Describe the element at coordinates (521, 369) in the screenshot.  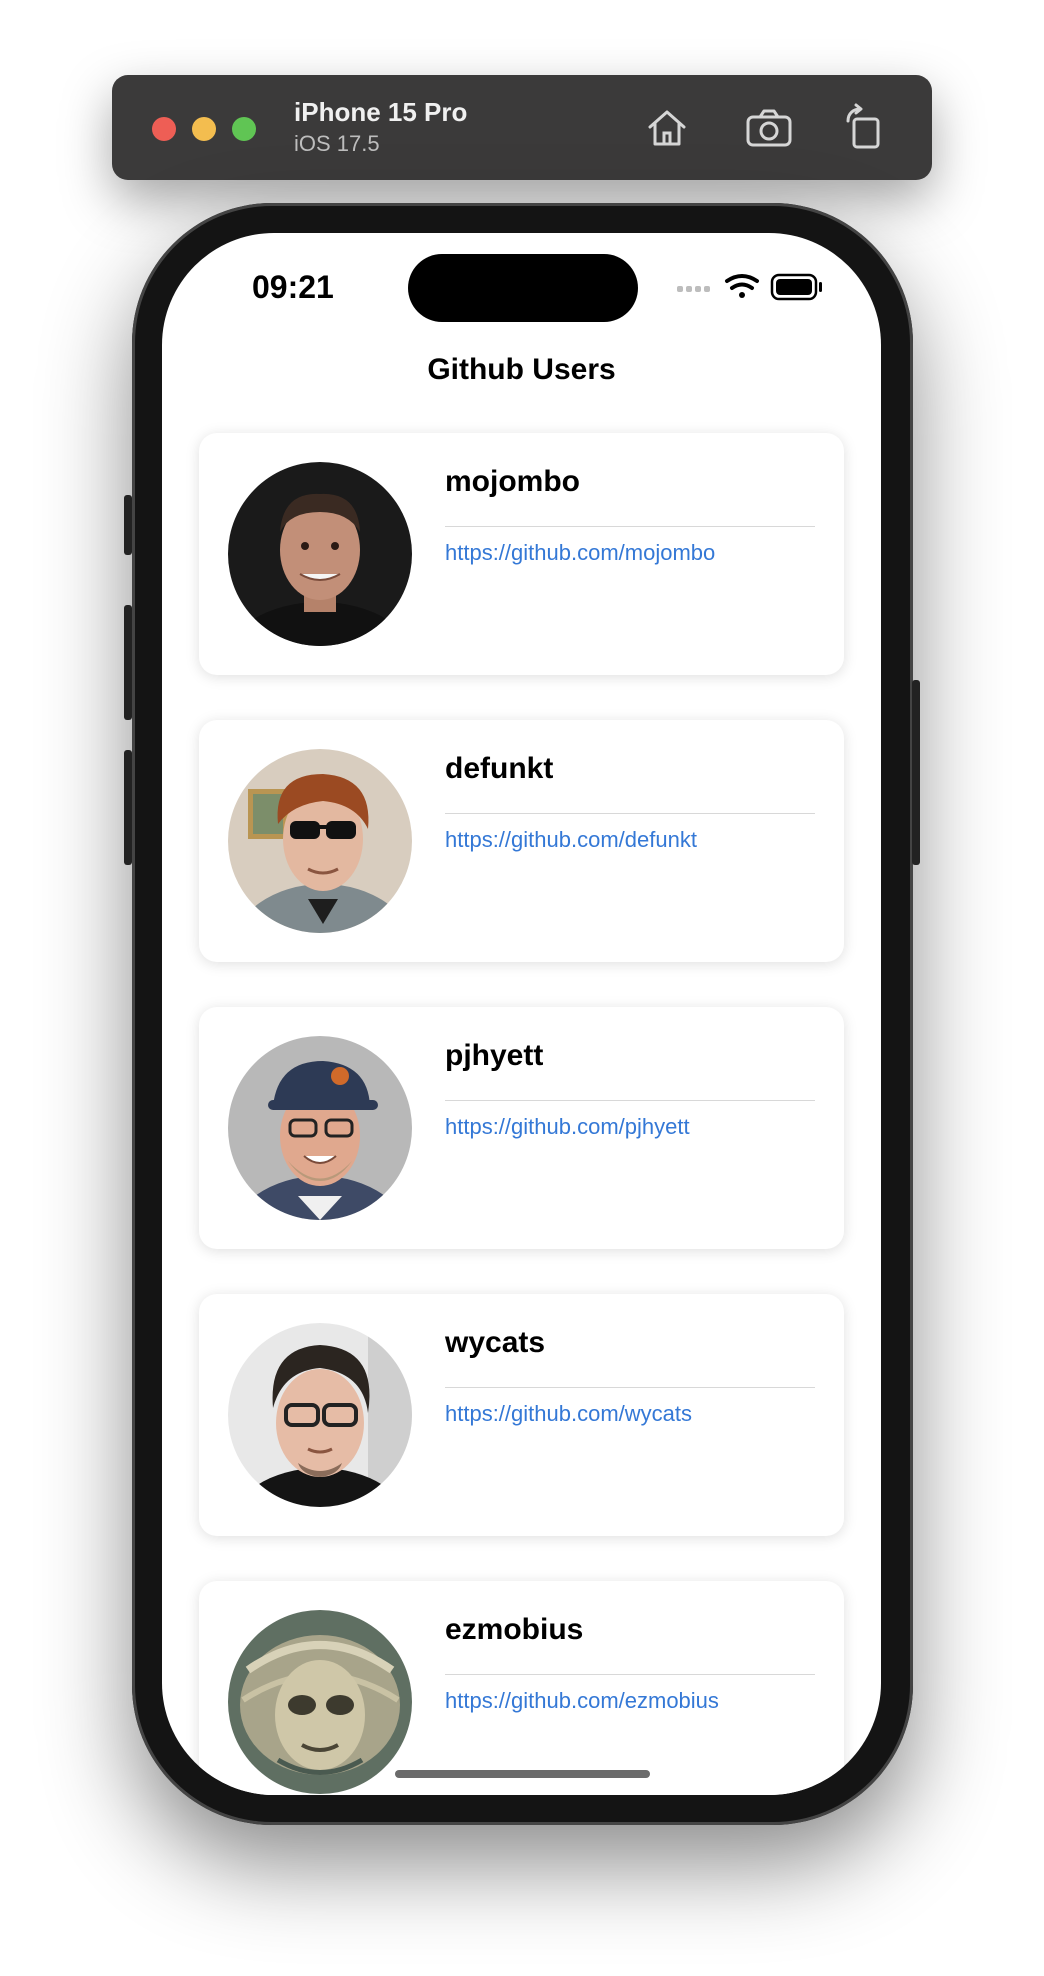
I see `page-title: Github Users` at that location.